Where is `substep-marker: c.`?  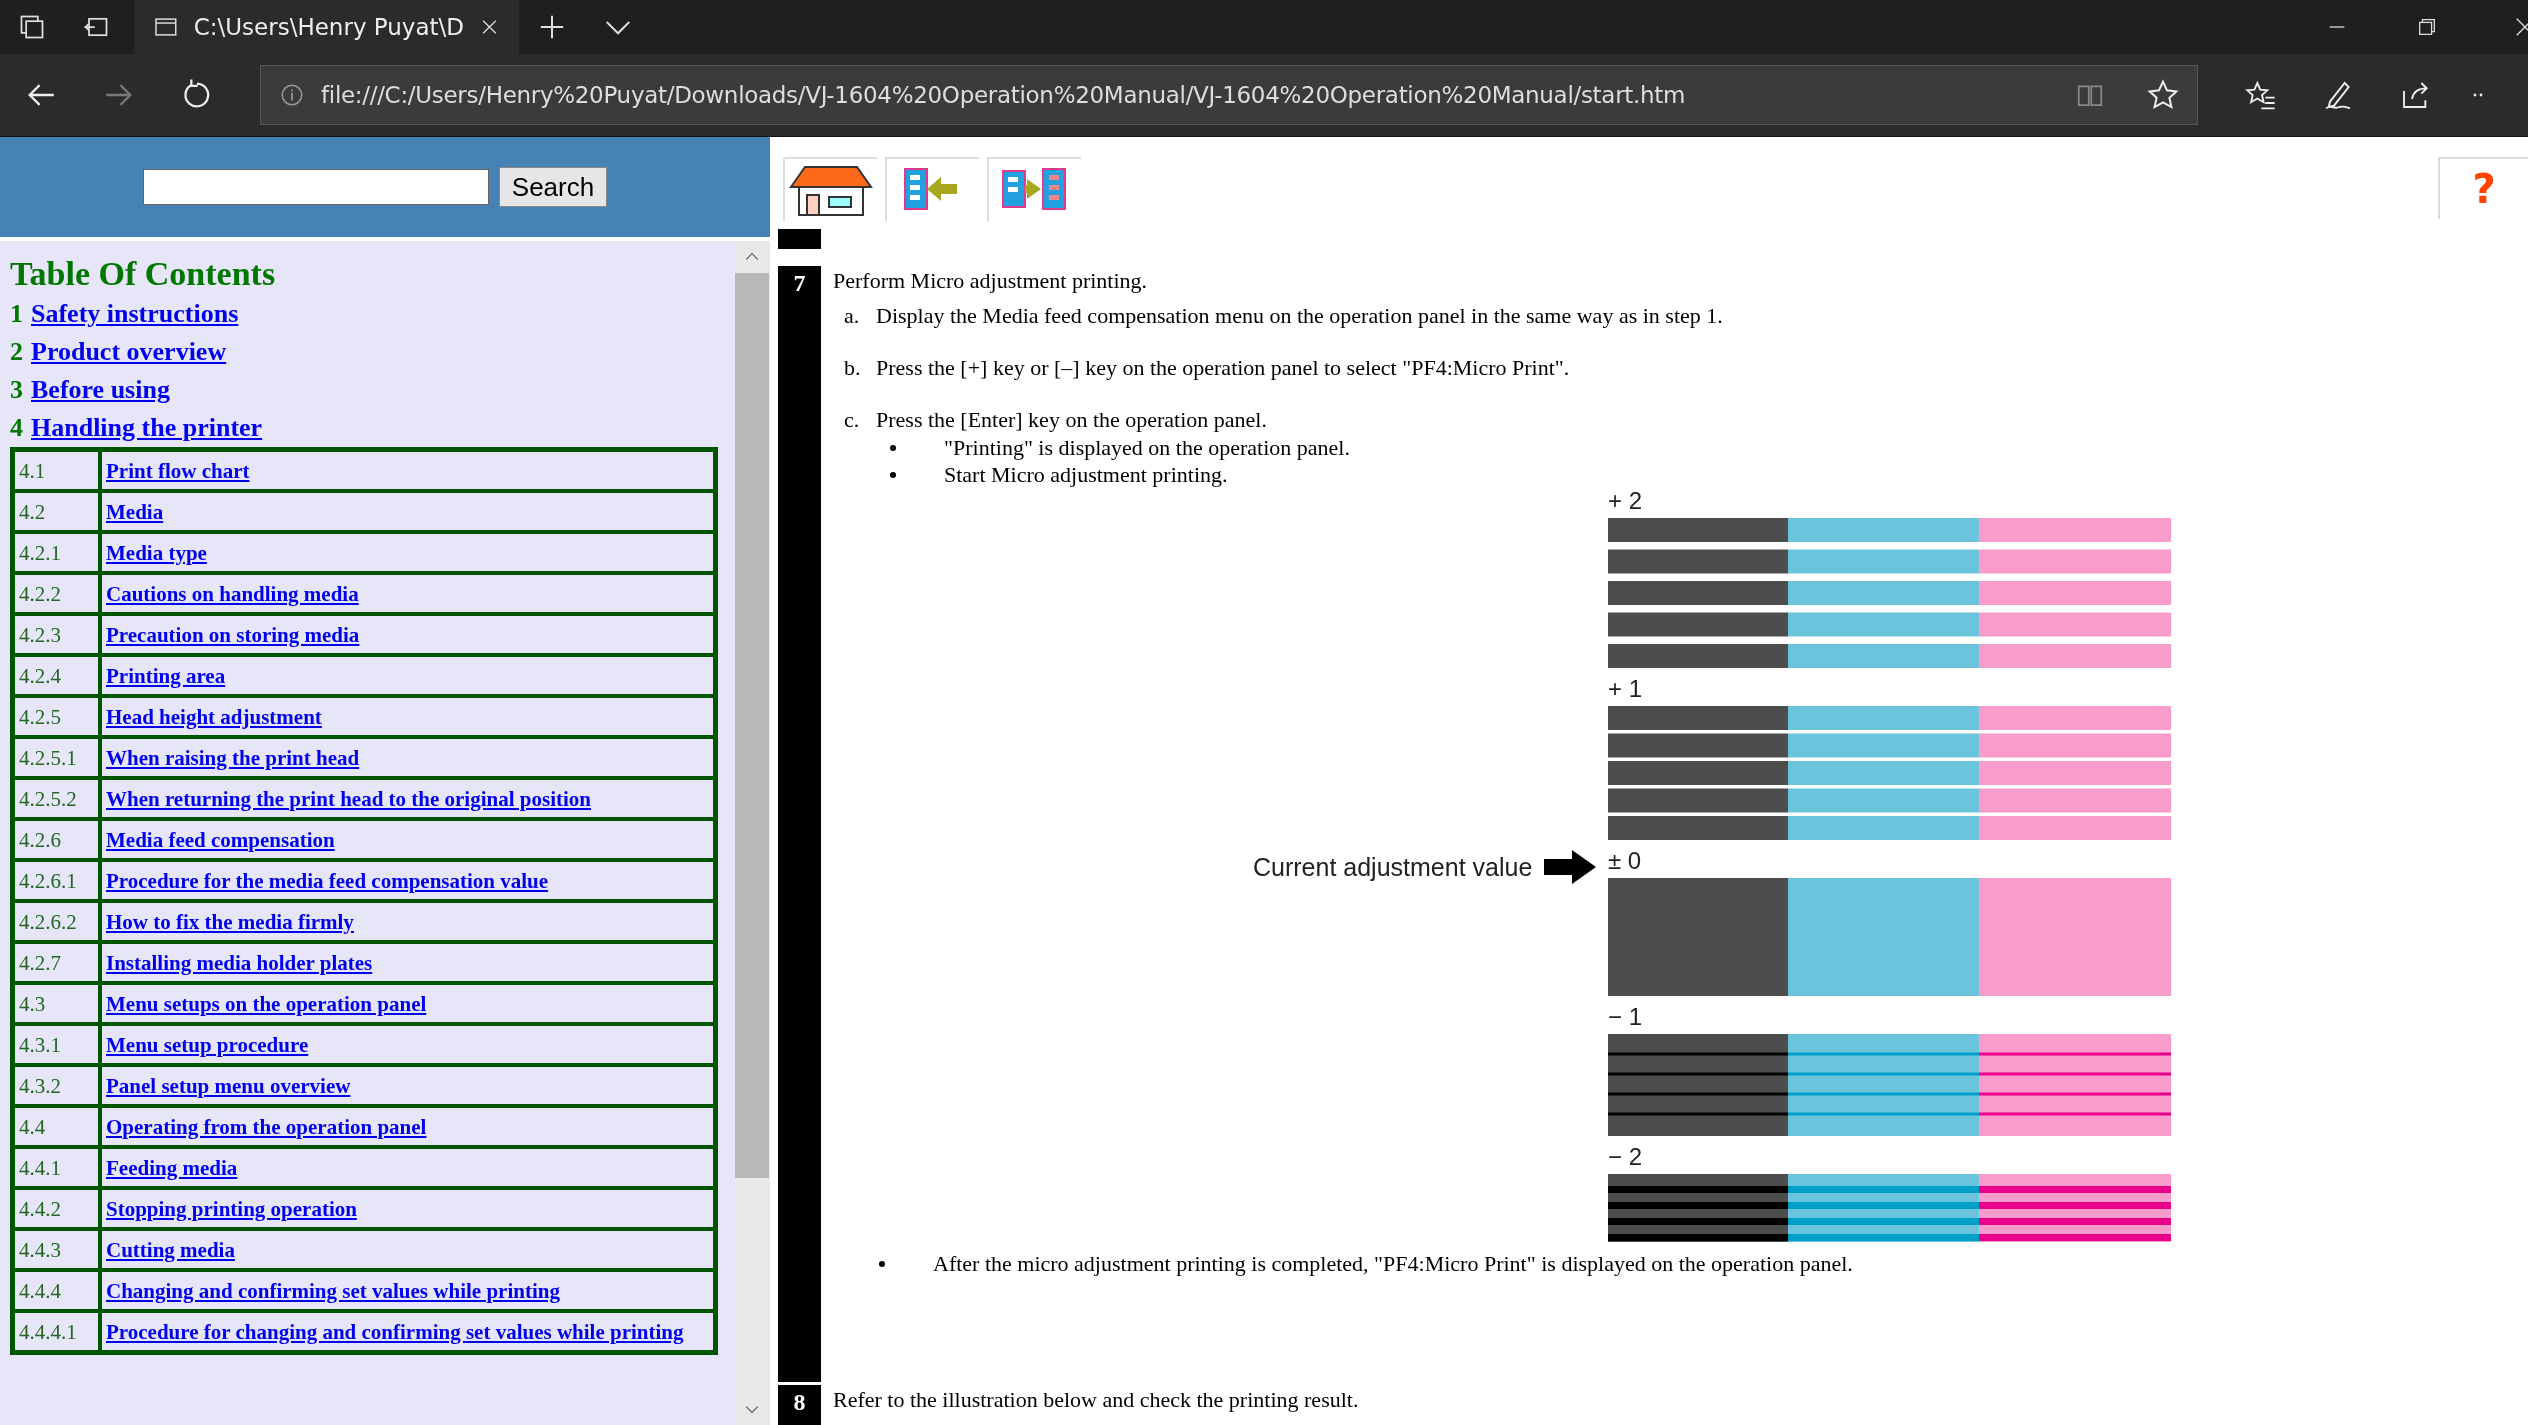
substep-marker: c. is located at coordinates (851, 420).